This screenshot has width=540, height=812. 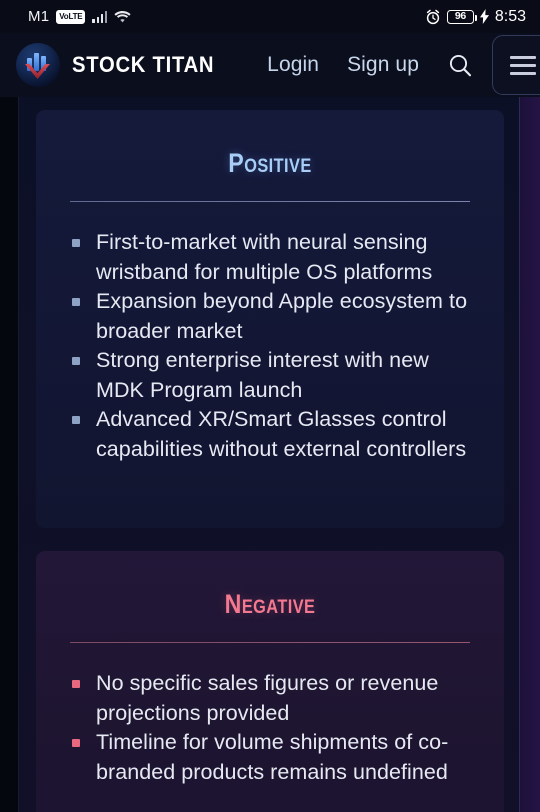 What do you see at coordinates (270, 163) in the screenshot?
I see `positive-card-title: Positive` at bounding box center [270, 163].